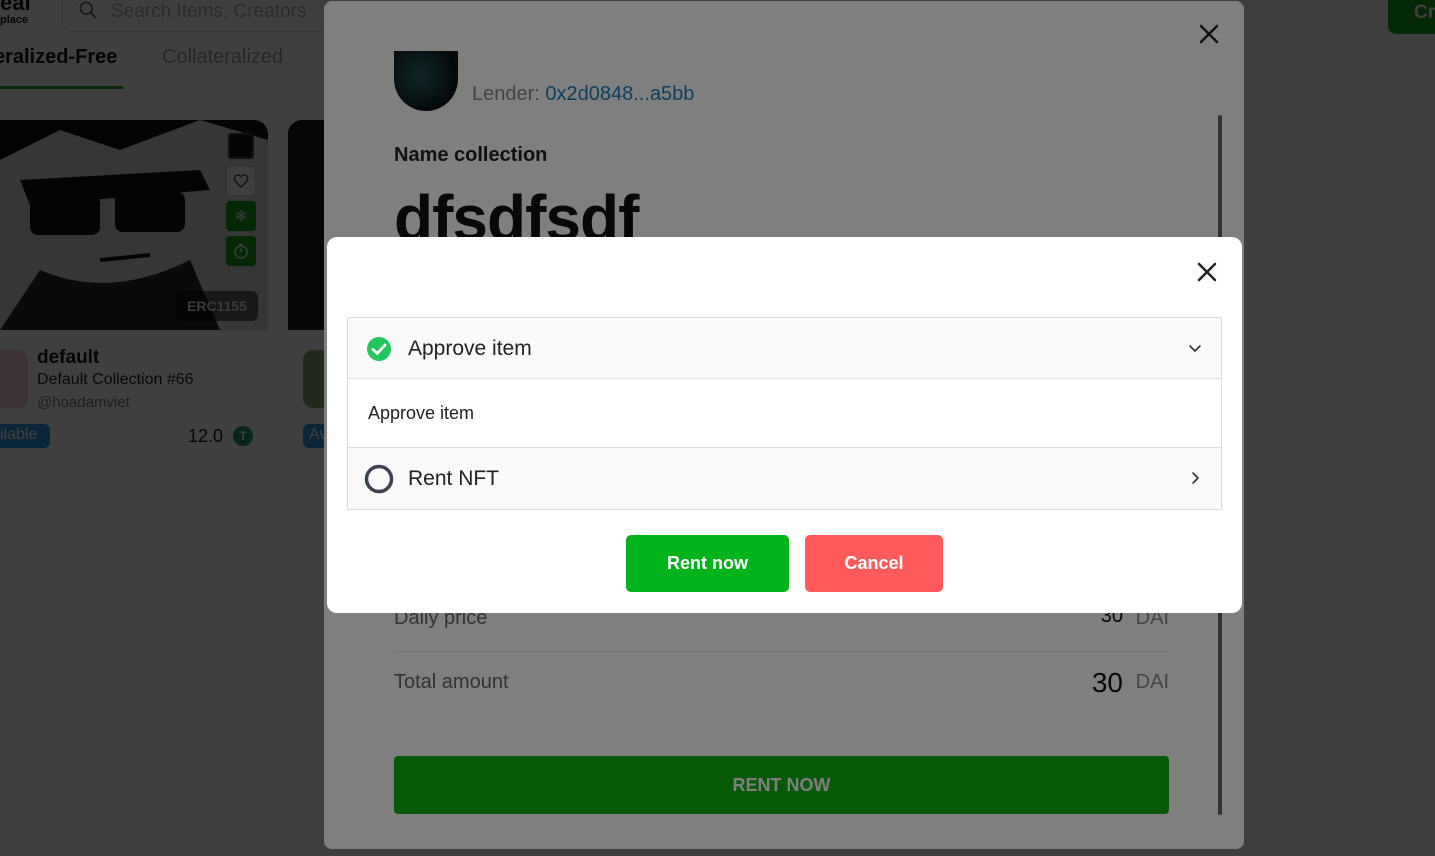  Describe the element at coordinates (874, 563) in the screenshot. I see `cancel-button: Cancel` at that location.